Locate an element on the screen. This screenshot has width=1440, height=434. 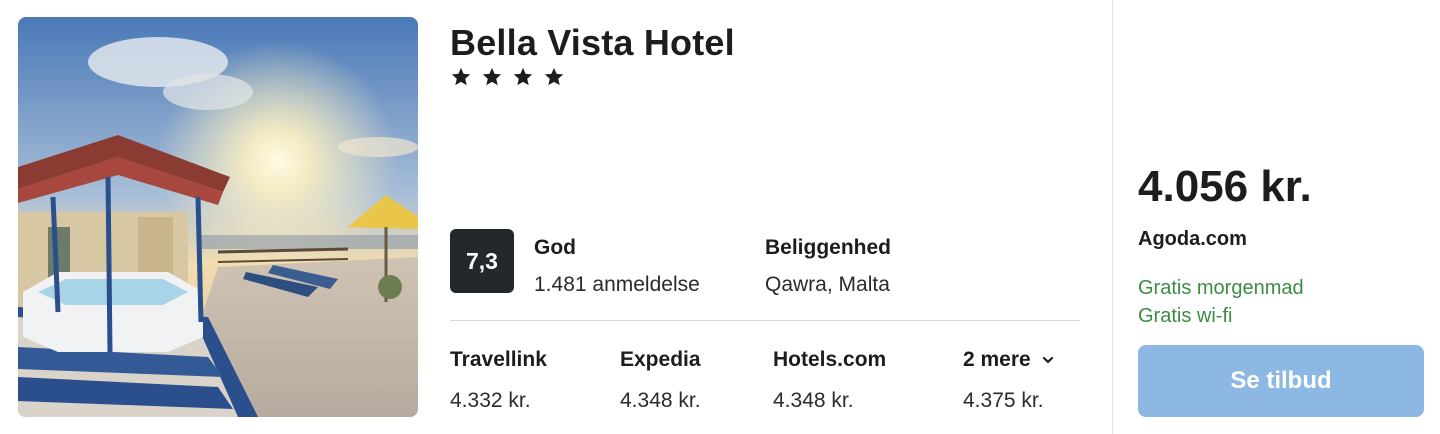
star-rating is located at coordinates (507, 77).